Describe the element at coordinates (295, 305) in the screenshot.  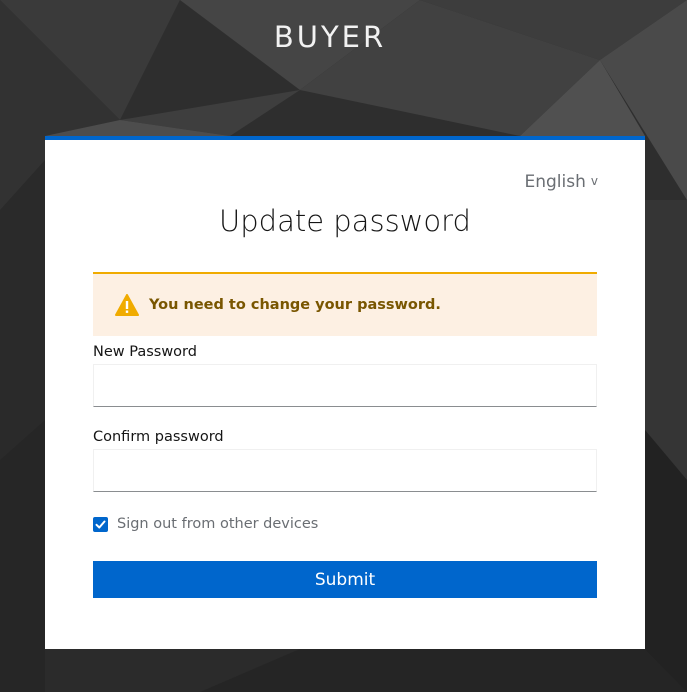
I see `alert-message: You need to change your password.` at that location.